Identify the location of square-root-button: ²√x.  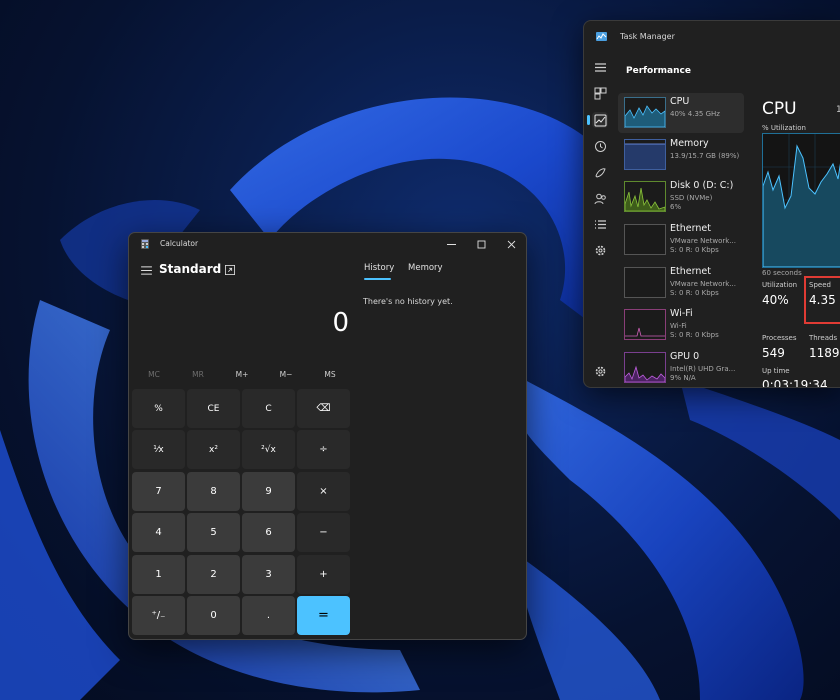
(268, 449).